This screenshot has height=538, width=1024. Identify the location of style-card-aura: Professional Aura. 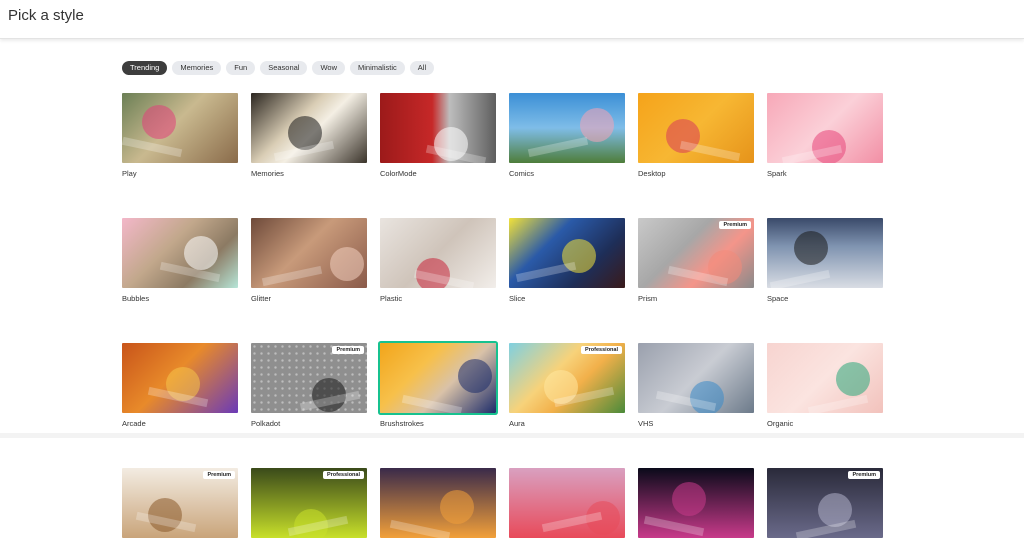
(567, 386).